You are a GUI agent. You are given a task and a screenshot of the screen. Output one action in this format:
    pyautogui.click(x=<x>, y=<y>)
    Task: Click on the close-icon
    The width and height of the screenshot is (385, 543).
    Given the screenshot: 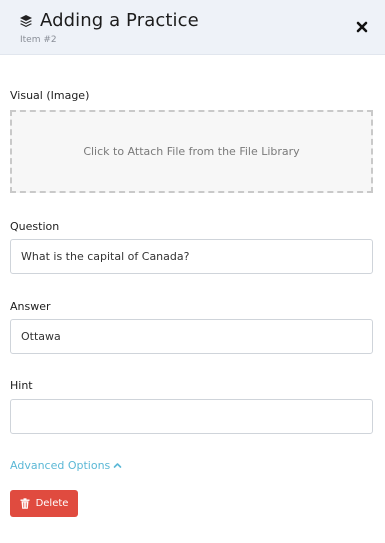 What is the action you would take?
    pyautogui.click(x=362, y=27)
    